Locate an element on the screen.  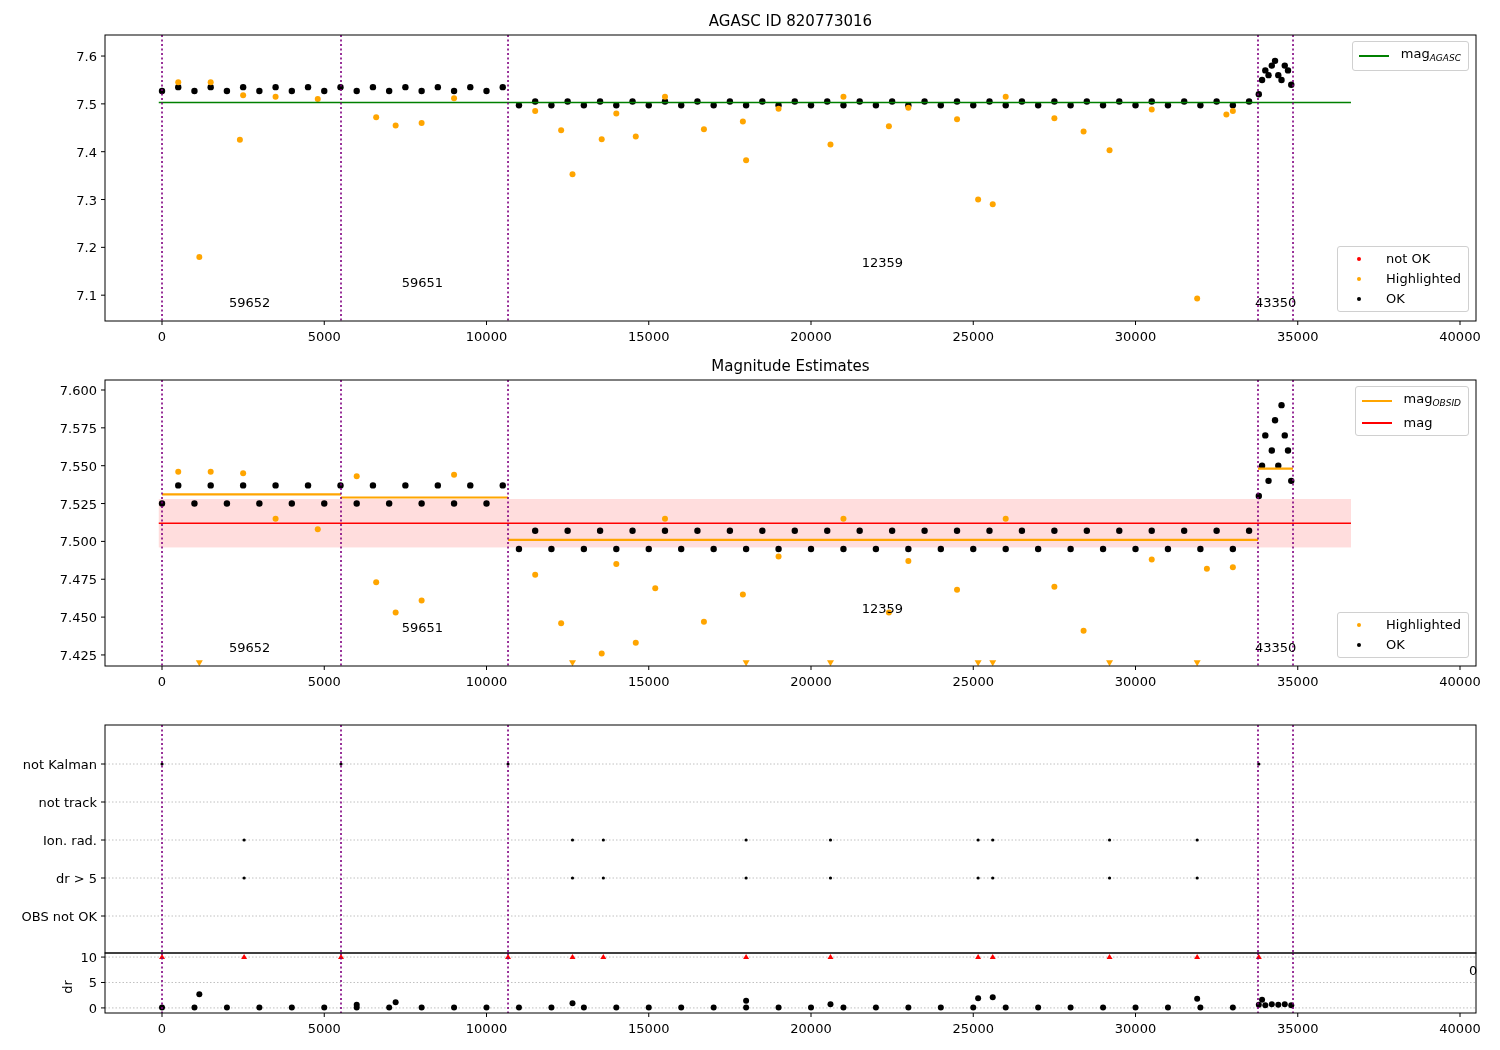
tick-label: 7.3 is located at coordinates (86, 200).